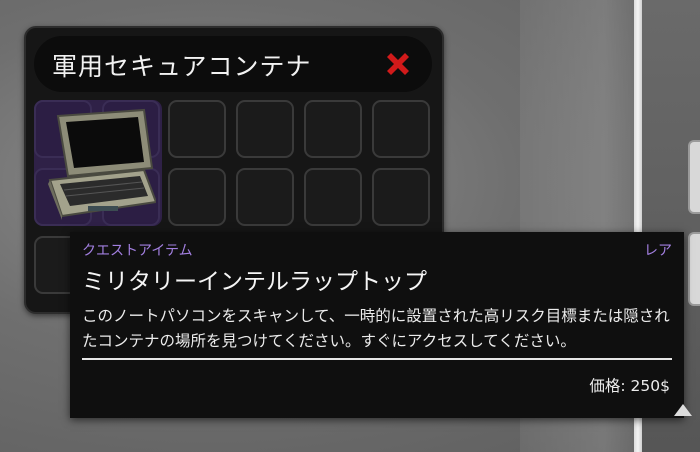  I want to click on item-price: 価格: 250$, so click(629, 386).